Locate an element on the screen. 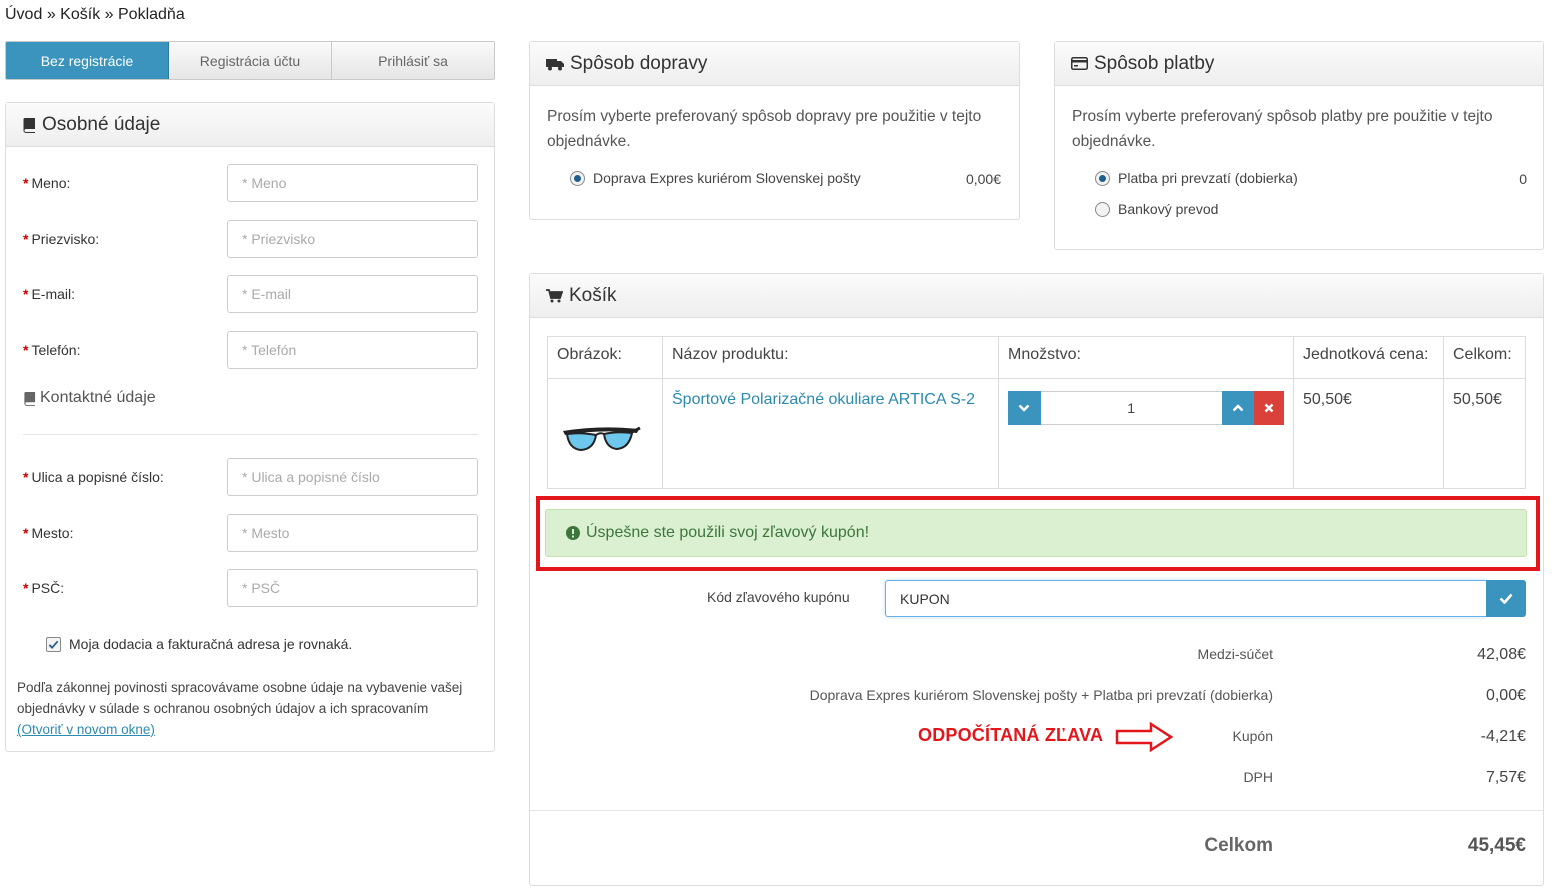  col-image: Obrázok: is located at coordinates (605, 357).